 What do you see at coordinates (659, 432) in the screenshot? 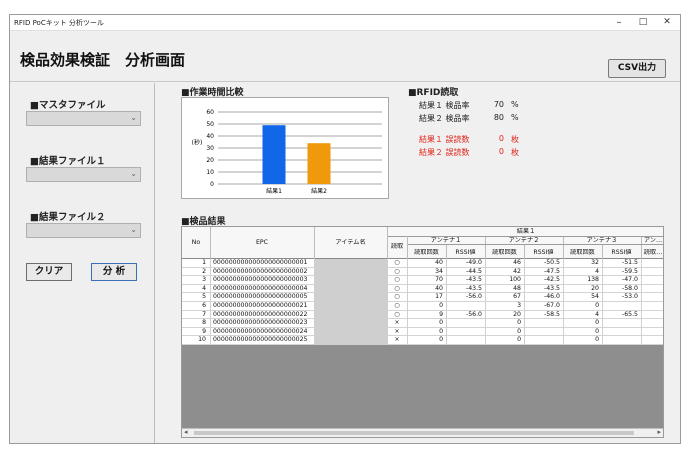
I see `scroll-right-icon: ▸` at bounding box center [659, 432].